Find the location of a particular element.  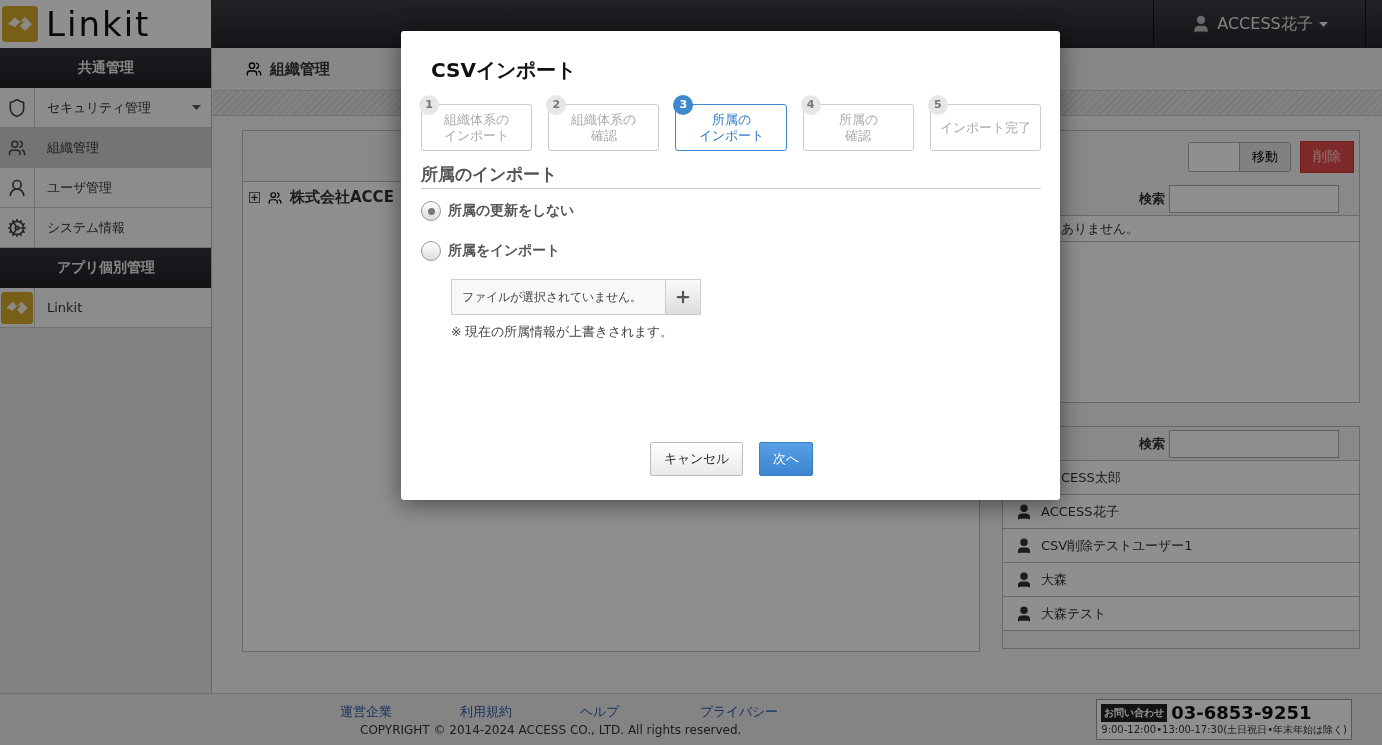

footer-link: 利用規約 is located at coordinates (520, 711).